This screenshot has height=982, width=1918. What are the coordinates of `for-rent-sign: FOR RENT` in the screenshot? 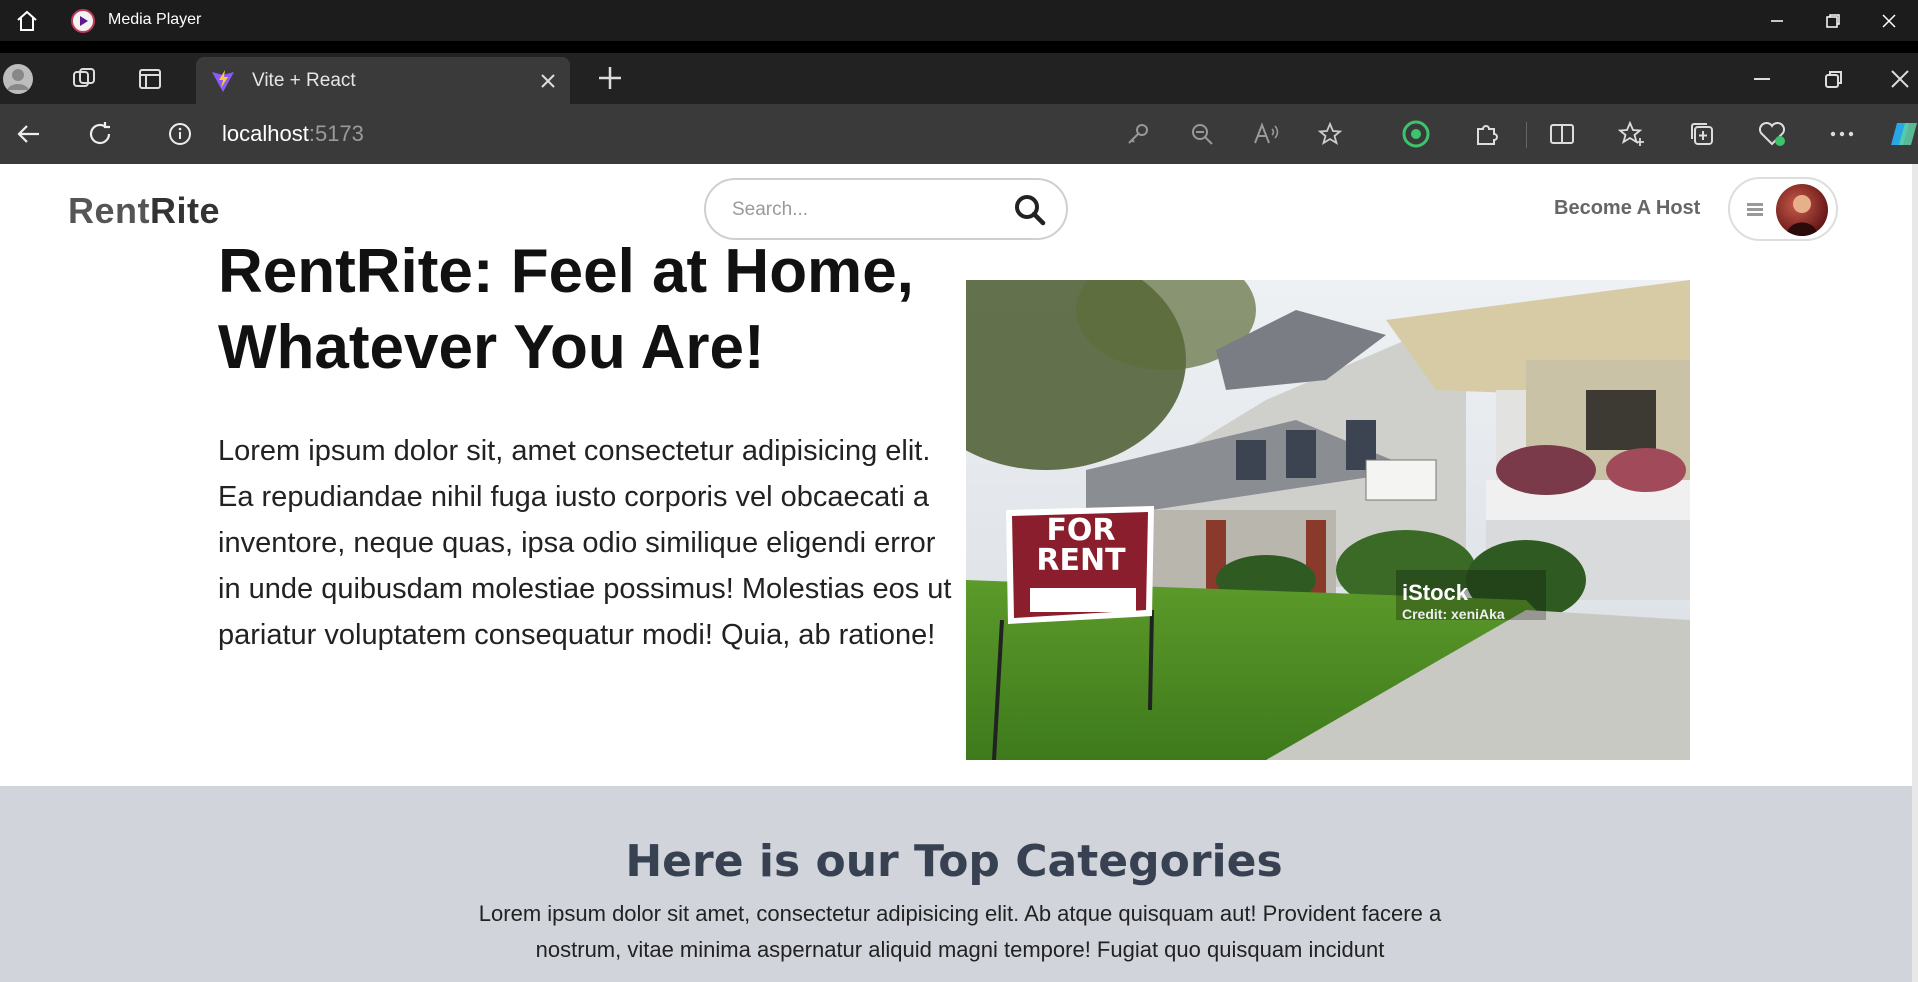 It's located at (1081, 546).